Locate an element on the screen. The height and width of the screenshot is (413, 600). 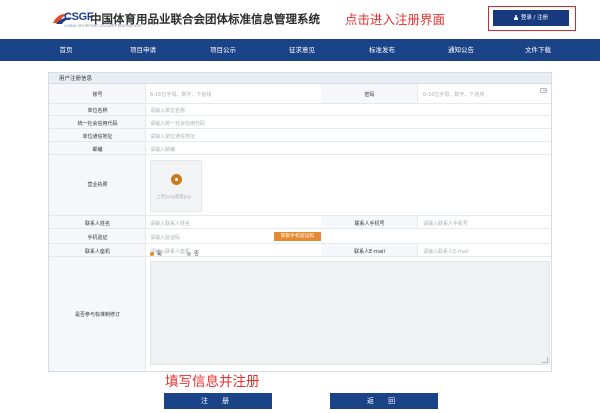
panel-title: 用户注册信息 is located at coordinates (76, 79).